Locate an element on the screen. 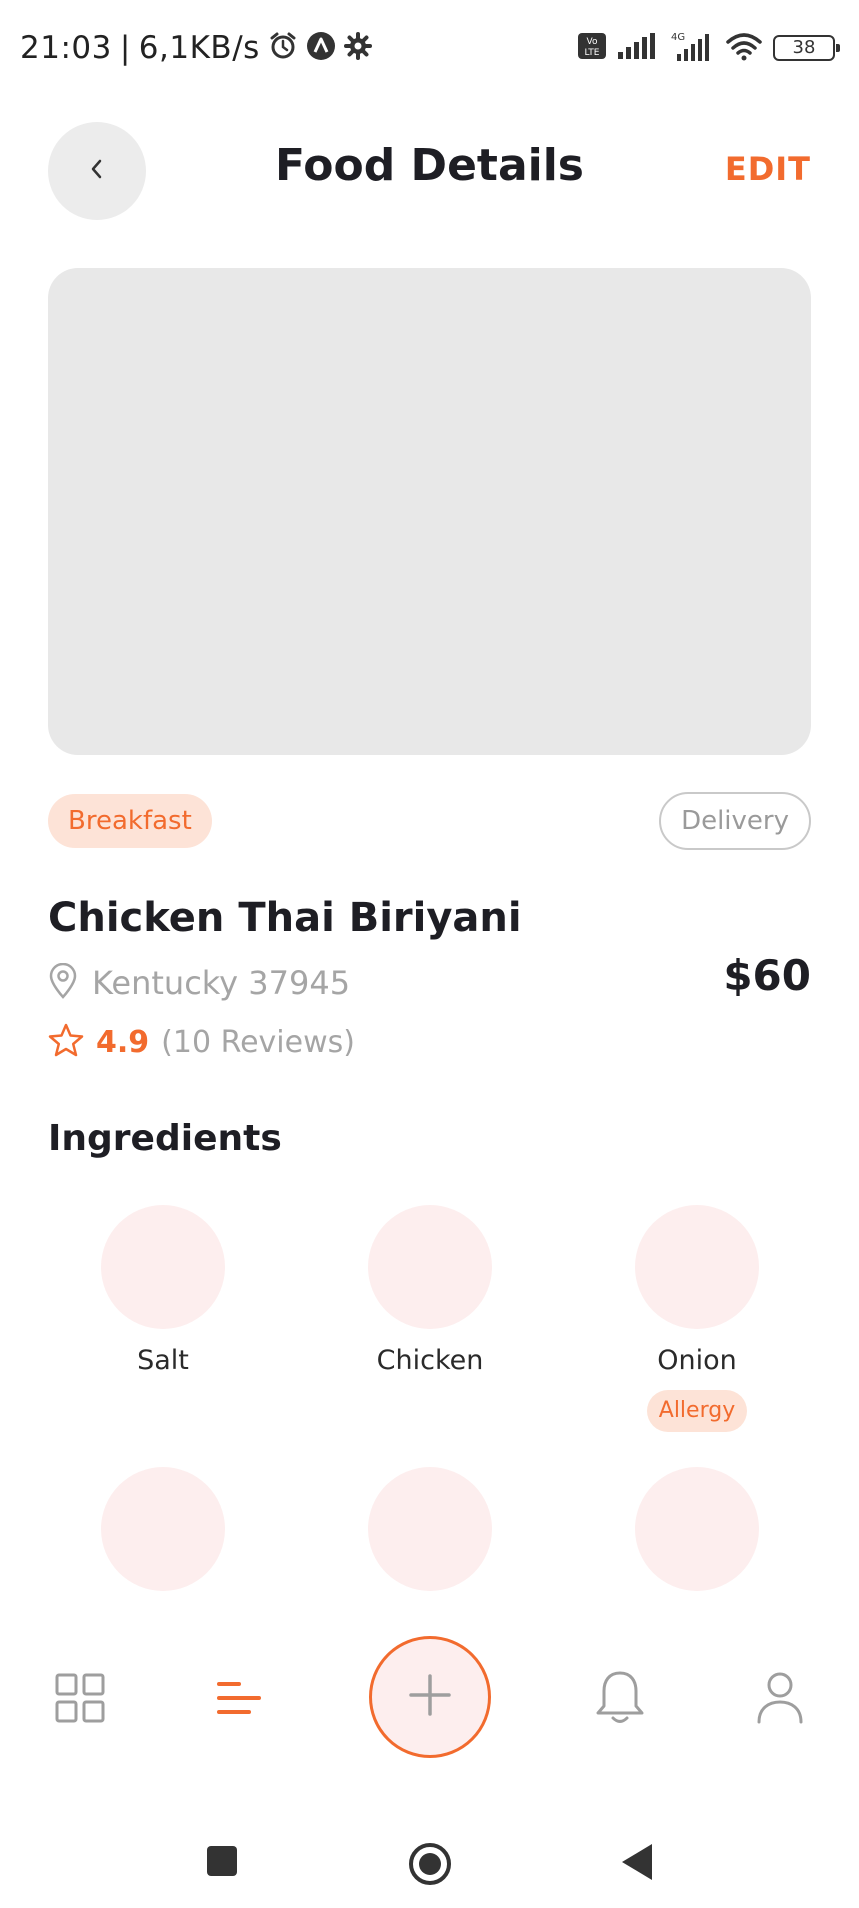  back-triangle-icon is located at coordinates (637, 1864).